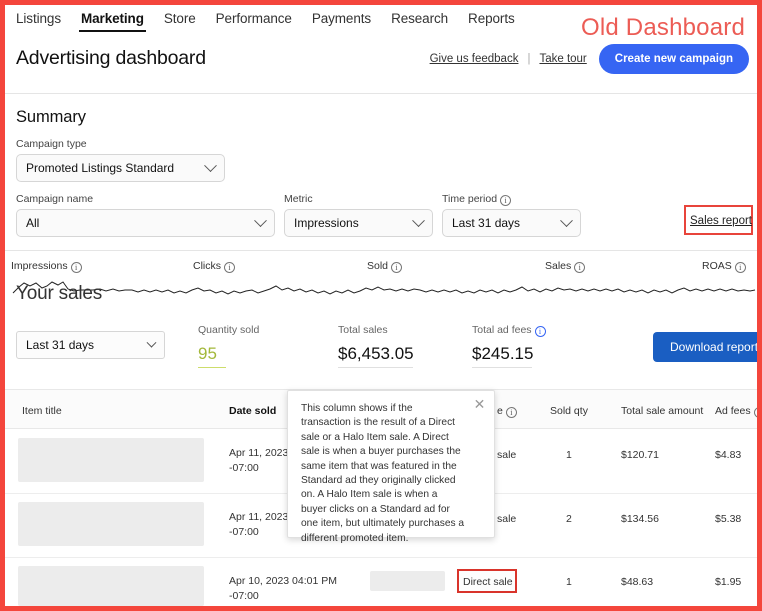 This screenshot has width=762, height=611. What do you see at coordinates (420, 18) in the screenshot?
I see `nav-label: Research` at bounding box center [420, 18].